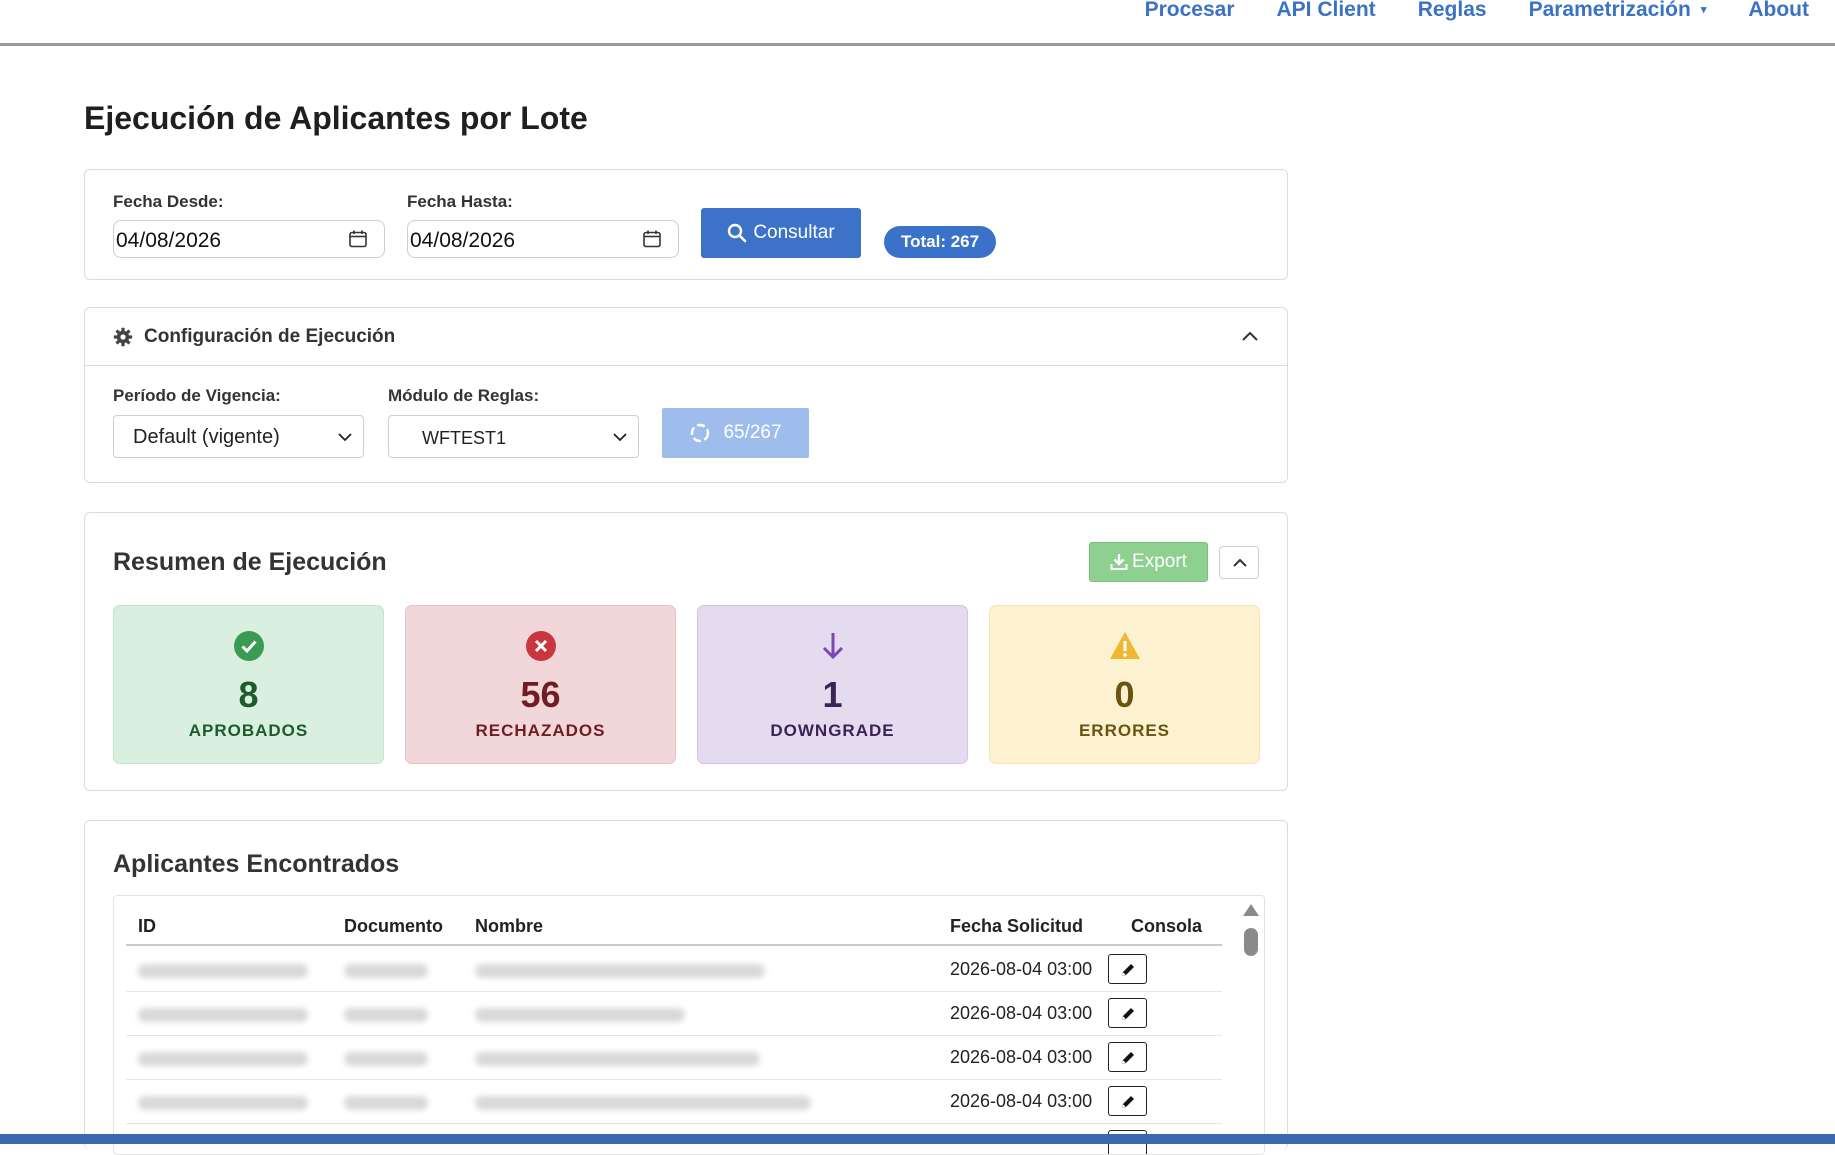  Describe the element at coordinates (463, 240) in the screenshot. I see `to-date-value: 04/08/2026` at that location.